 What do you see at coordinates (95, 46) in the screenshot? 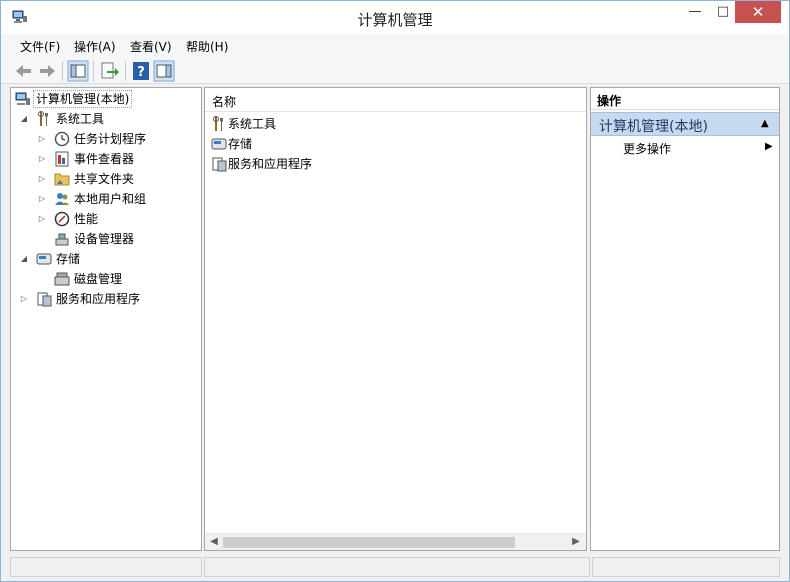
I see `menu-action: 操作(A)` at bounding box center [95, 46].